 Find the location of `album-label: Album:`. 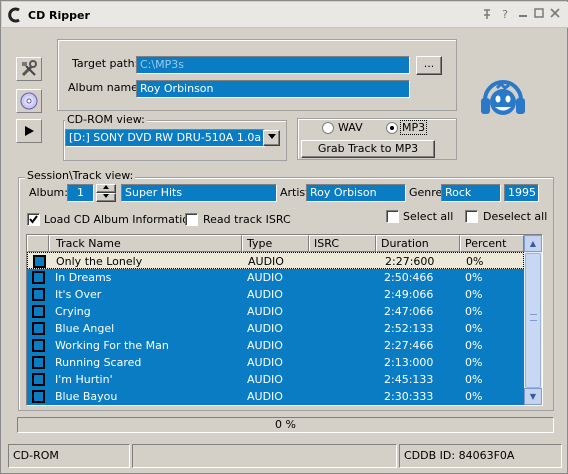

album-label: Album: is located at coordinates (48, 192).